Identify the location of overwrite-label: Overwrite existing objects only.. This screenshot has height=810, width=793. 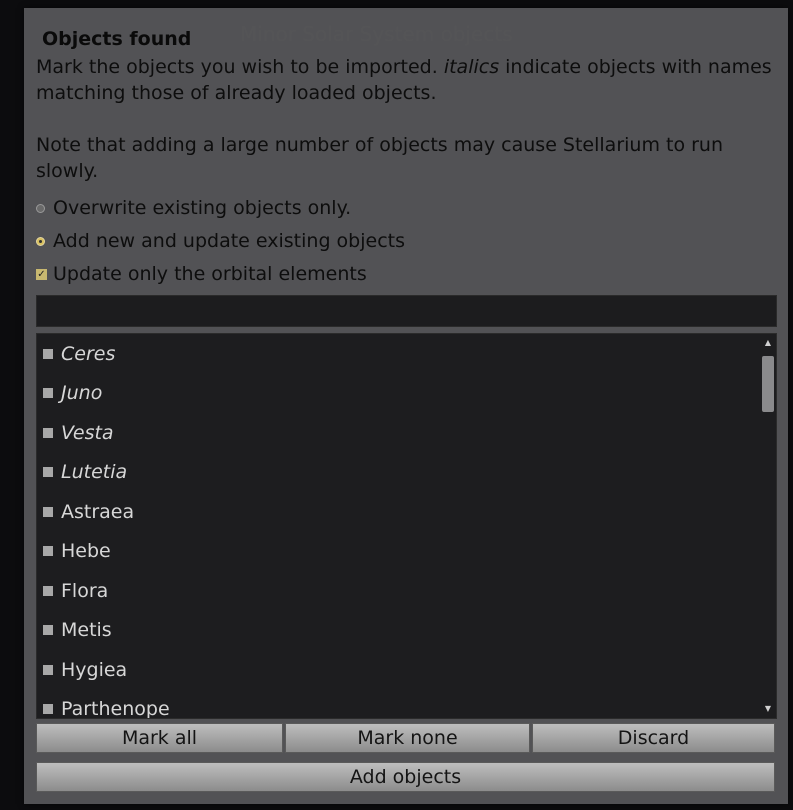
(202, 208).